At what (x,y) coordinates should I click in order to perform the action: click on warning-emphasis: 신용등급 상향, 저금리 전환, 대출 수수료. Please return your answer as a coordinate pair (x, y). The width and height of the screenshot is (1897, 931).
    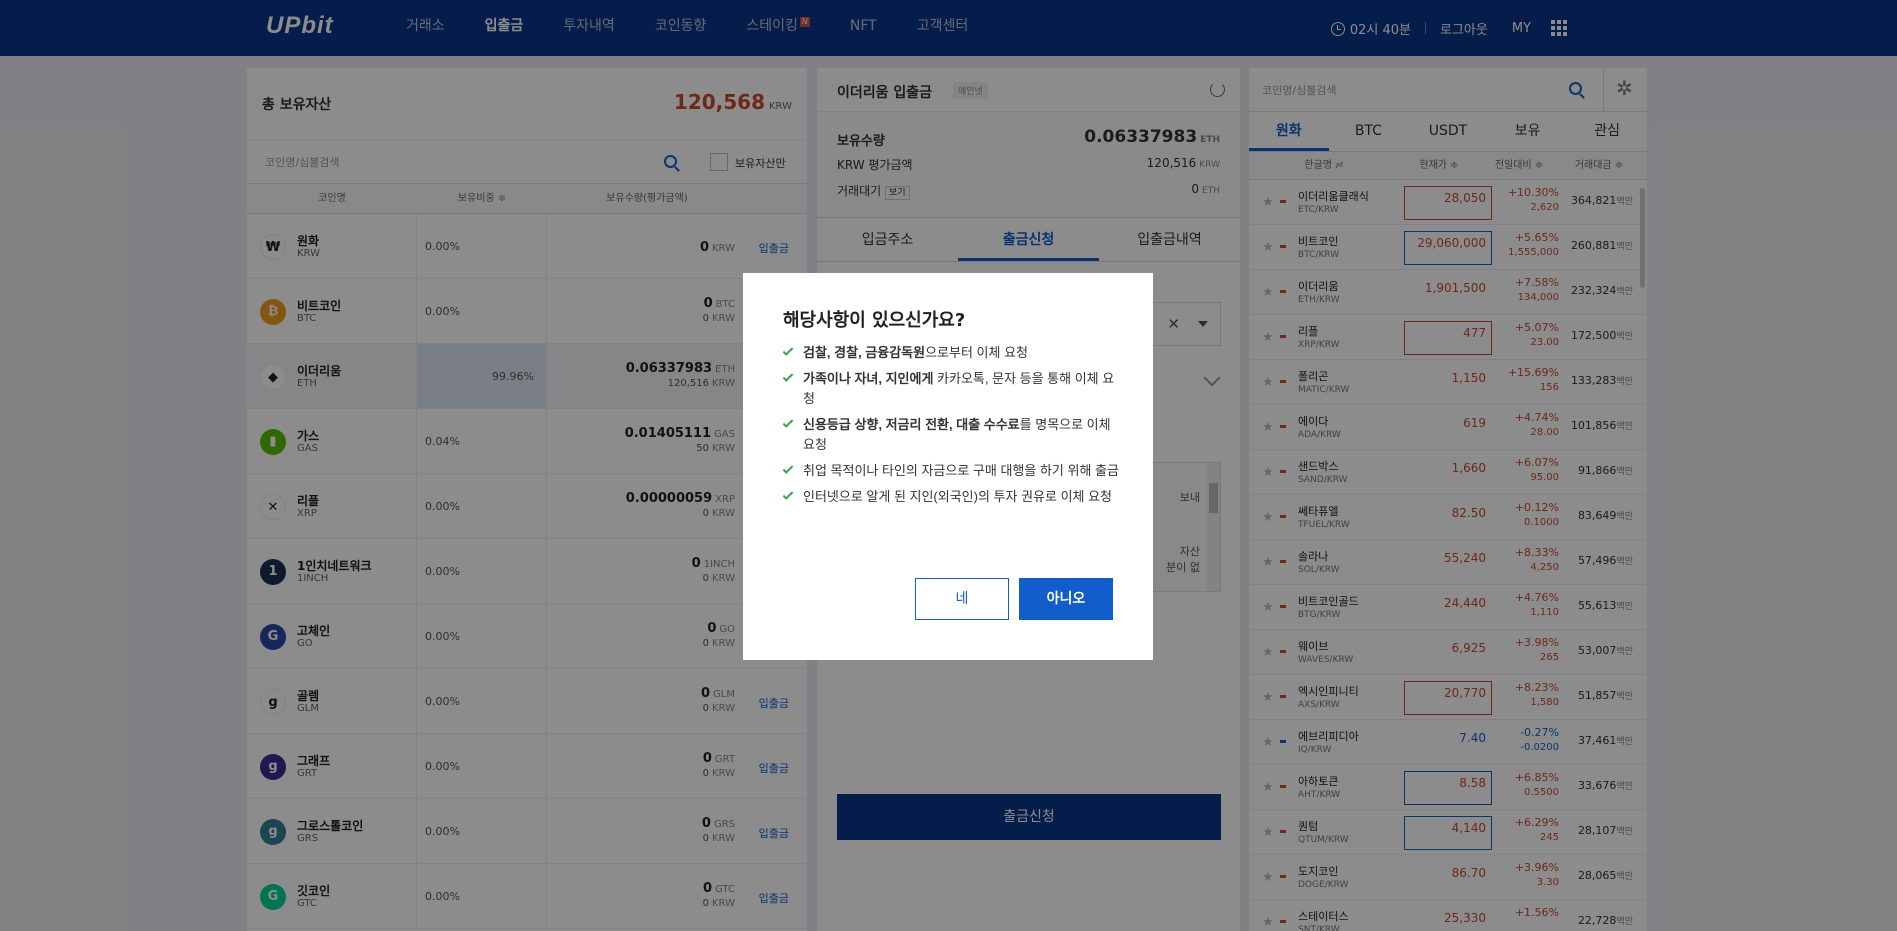
    Looking at the image, I should click on (911, 424).